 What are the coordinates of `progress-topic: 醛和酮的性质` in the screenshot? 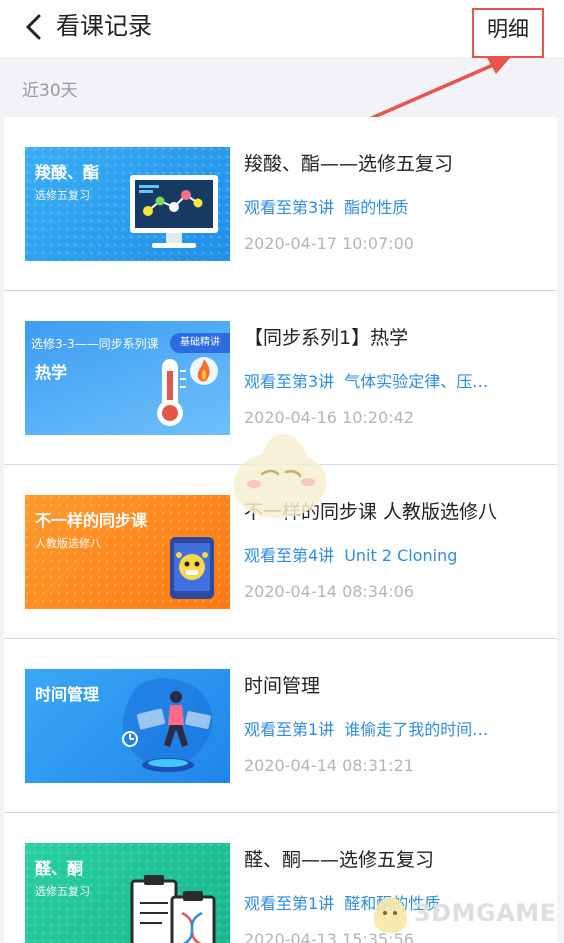 It's located at (392, 903).